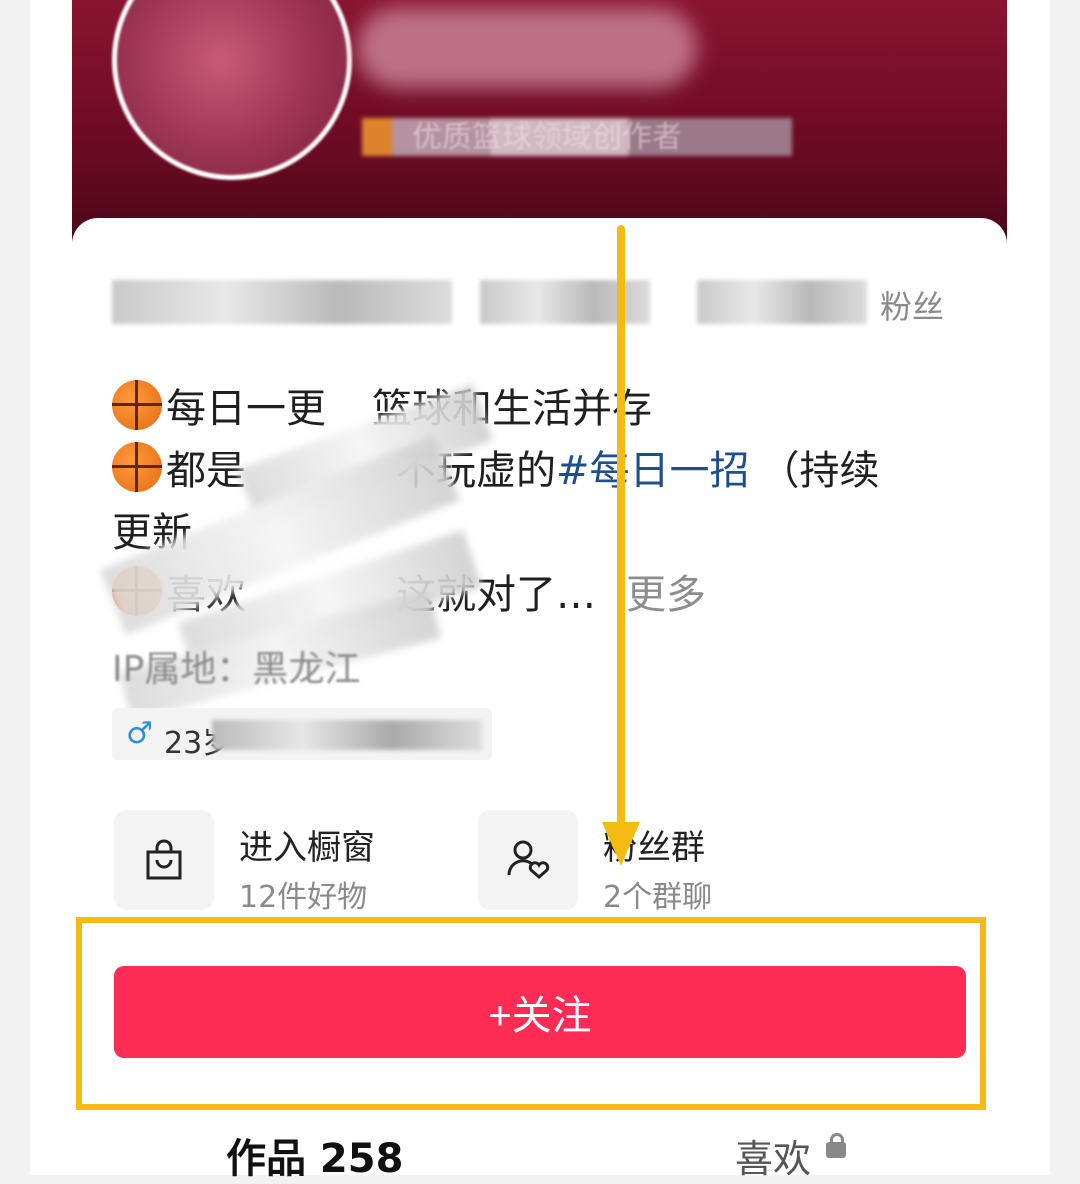  What do you see at coordinates (912, 305) in the screenshot?
I see `followers-label: 粉丝` at bounding box center [912, 305].